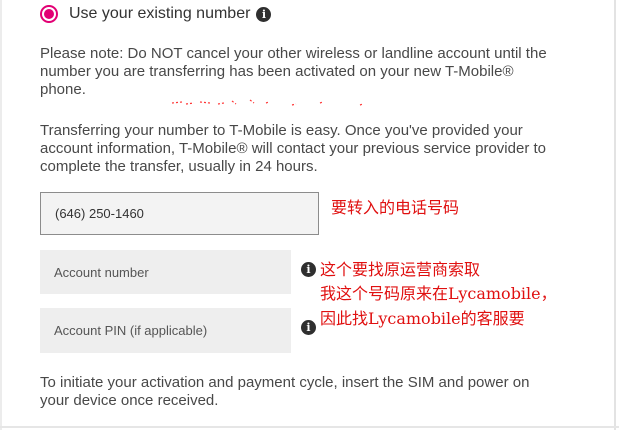  I want to click on account-annotation-line2: 我这个号码原来在Lycamobile，, so click(438, 293).